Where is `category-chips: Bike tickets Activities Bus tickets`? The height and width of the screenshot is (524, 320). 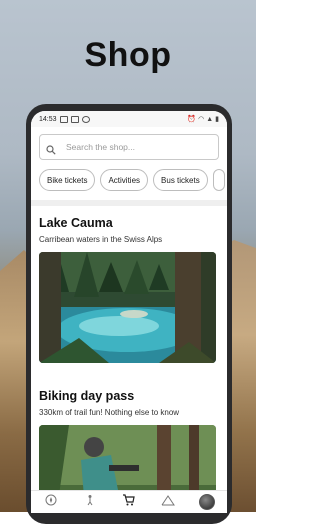 category-chips: Bike tickets Activities Bus tickets is located at coordinates (133, 180).